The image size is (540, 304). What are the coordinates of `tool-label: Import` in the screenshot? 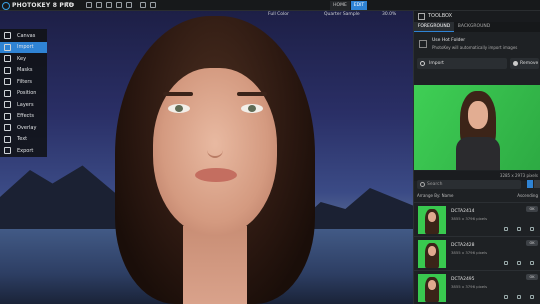 It's located at (25, 47).